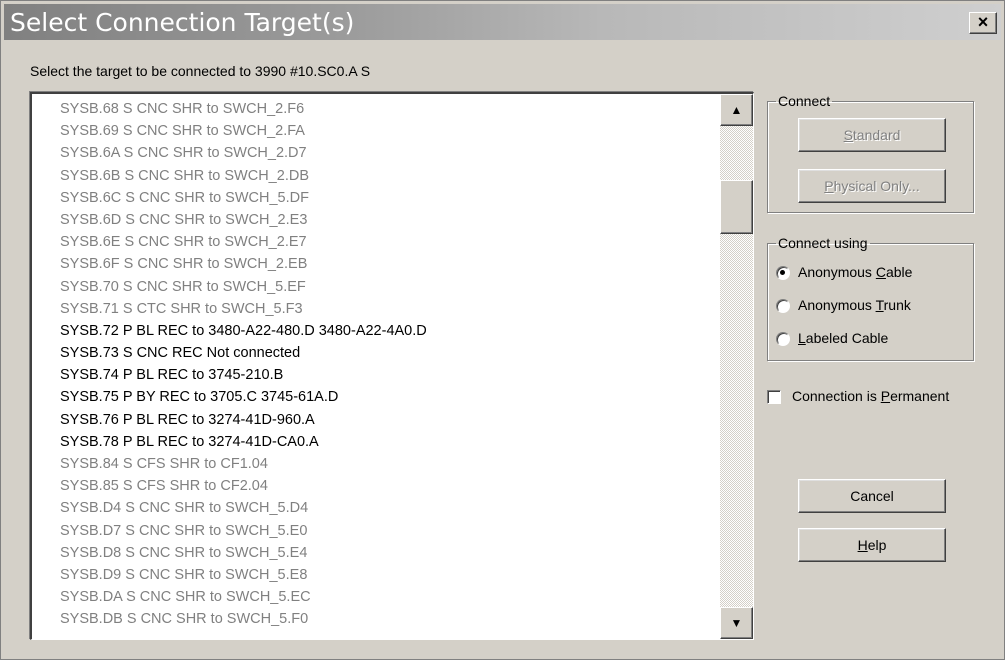 This screenshot has width=1005, height=660. What do you see at coordinates (388, 597) in the screenshot?
I see `list-item: SYSB.DA S CNC SHR to SWCH_5.EC` at bounding box center [388, 597].